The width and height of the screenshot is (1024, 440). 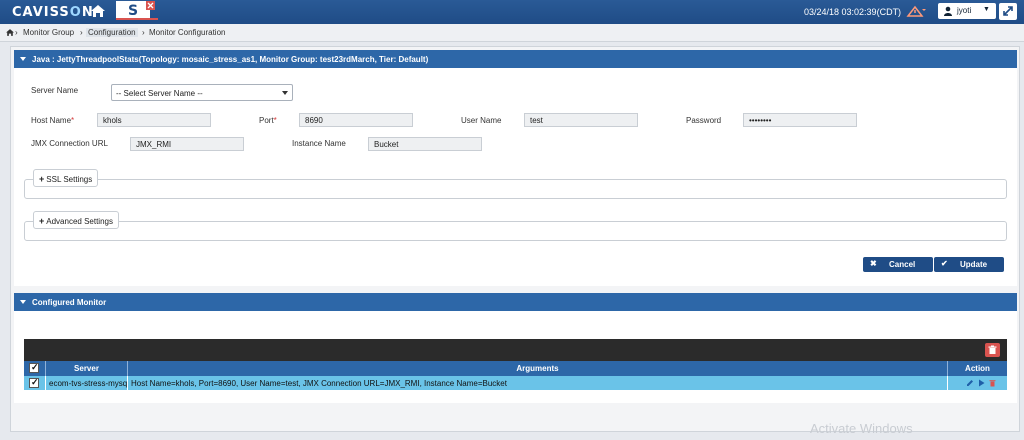 What do you see at coordinates (986, 9) in the screenshot?
I see `caret-down-icon: ▼` at bounding box center [986, 9].